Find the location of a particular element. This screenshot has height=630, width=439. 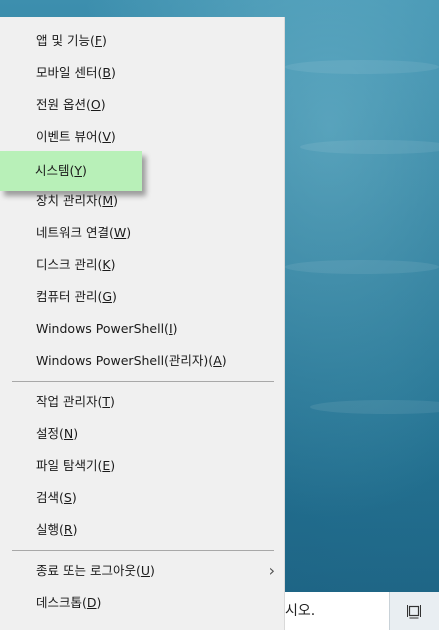

menu-item-shutdown-signout: 종료 또는 로그아웃(U) › is located at coordinates (142, 571).